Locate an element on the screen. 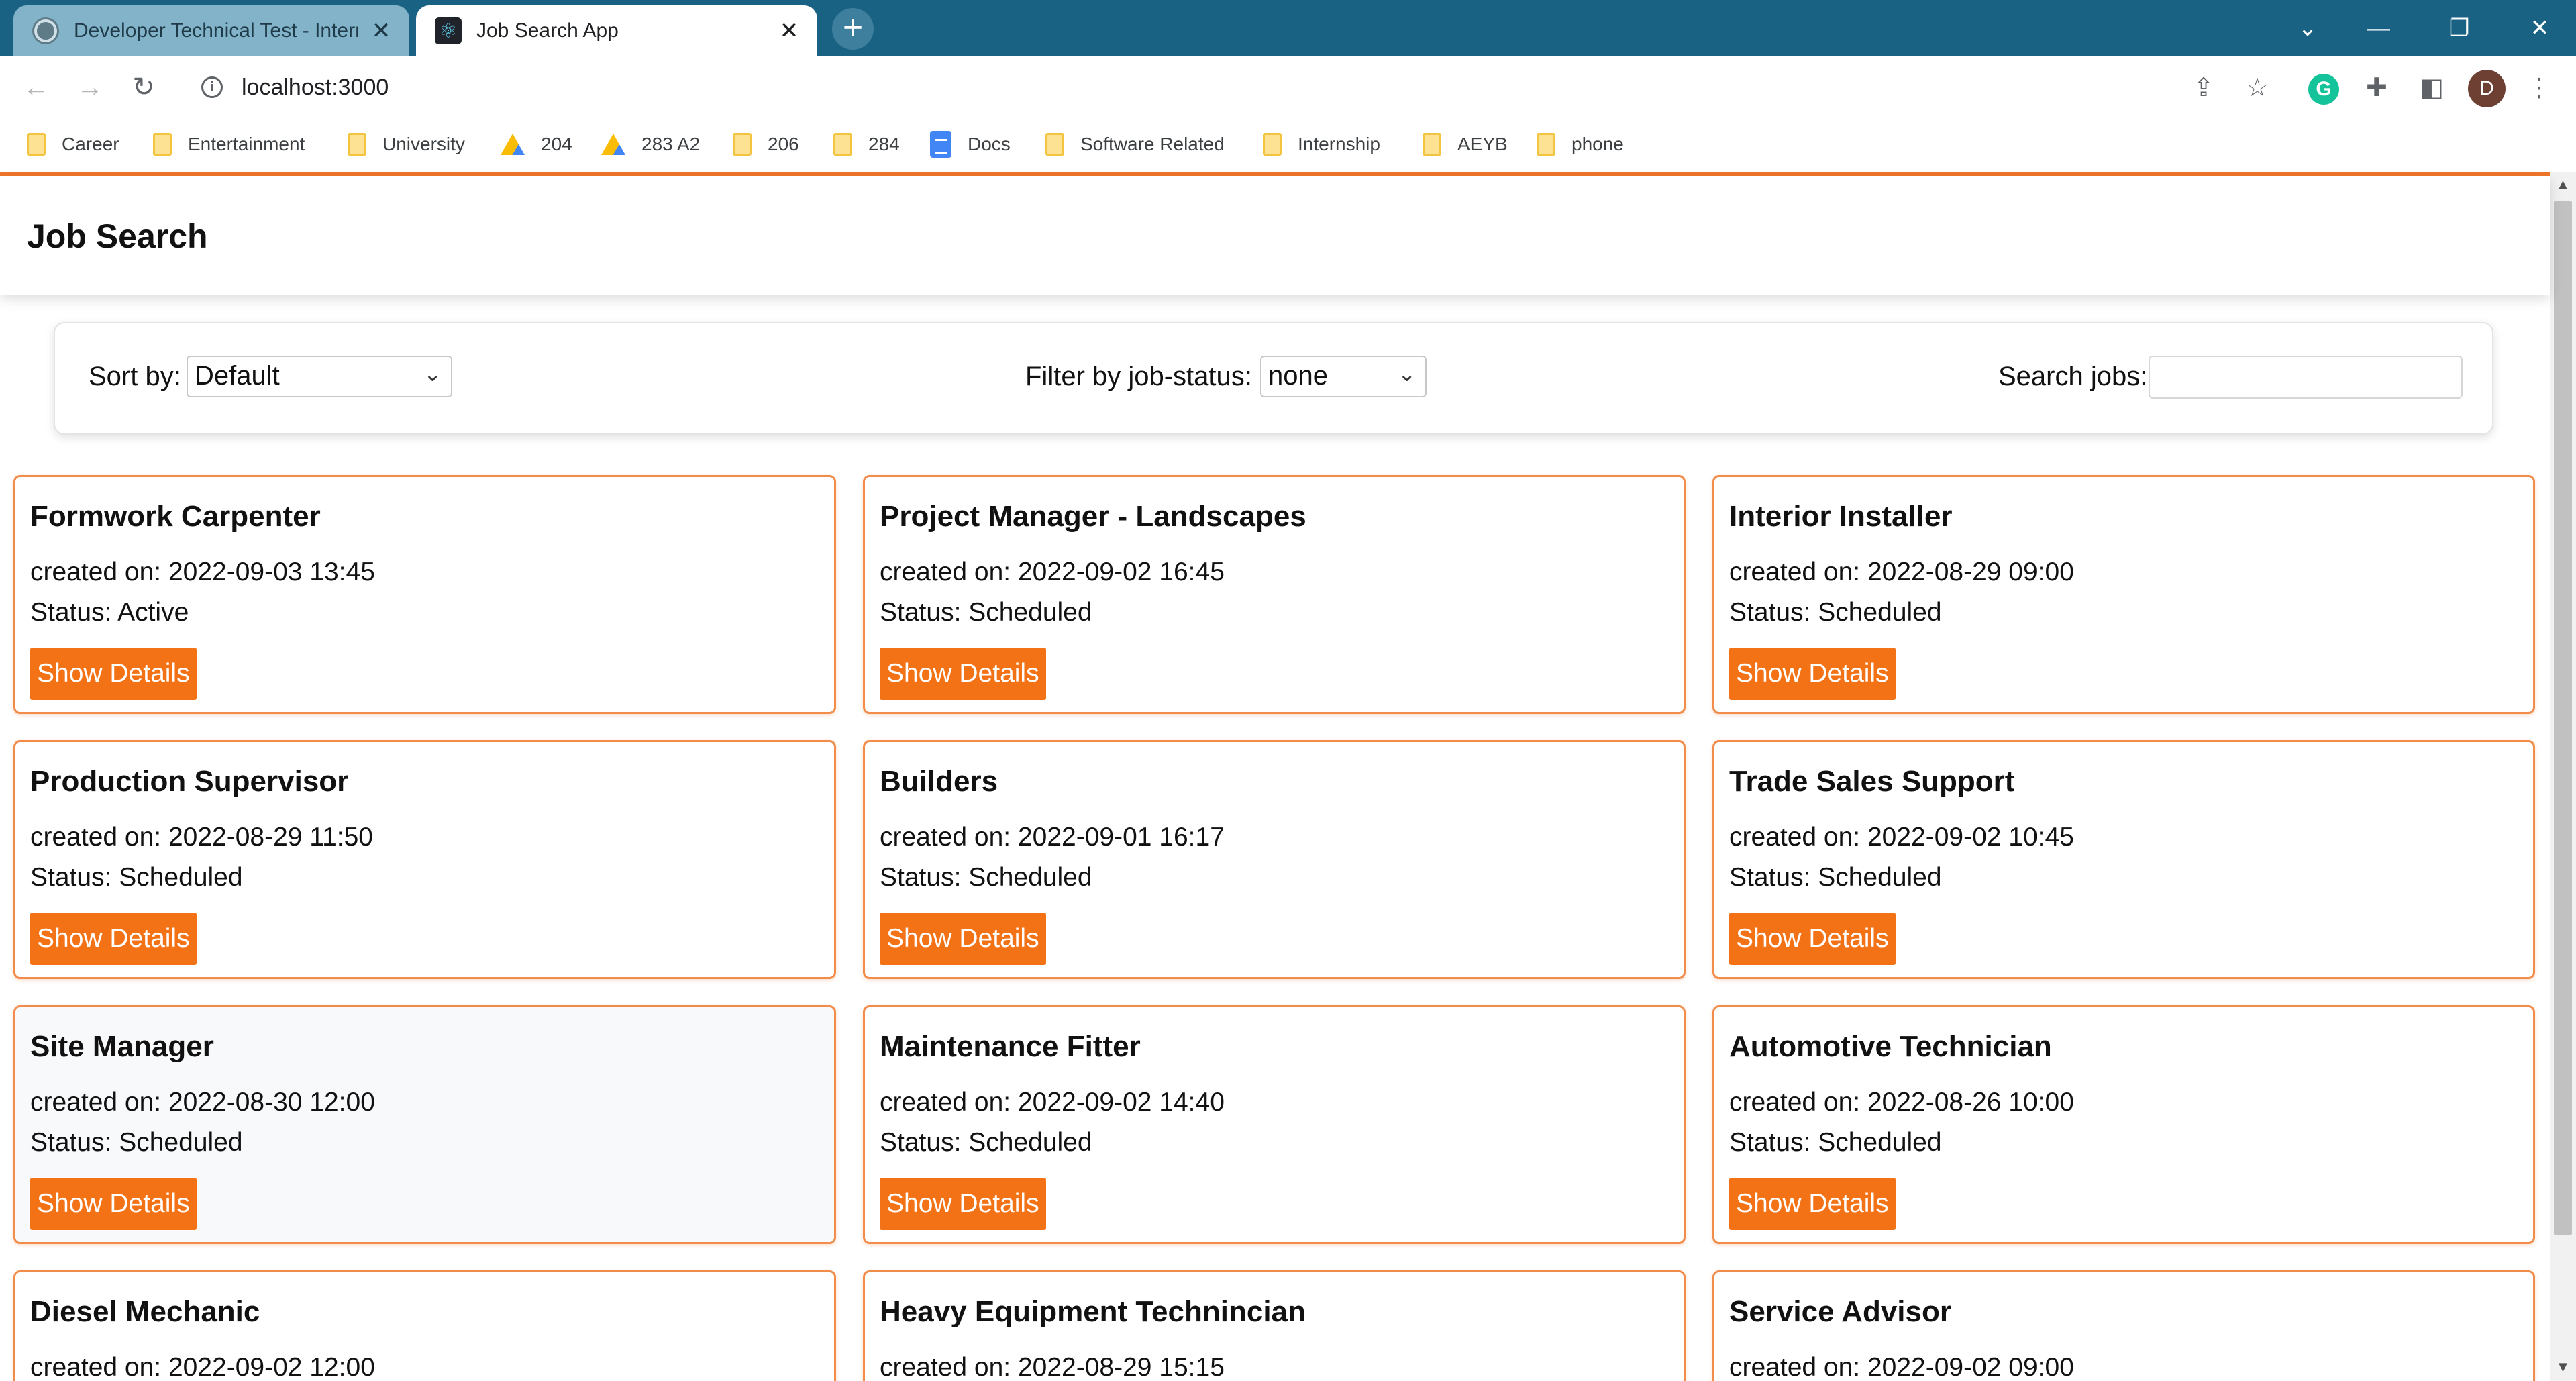 This screenshot has width=2576, height=1381. bookmark-label: phone is located at coordinates (1598, 144).